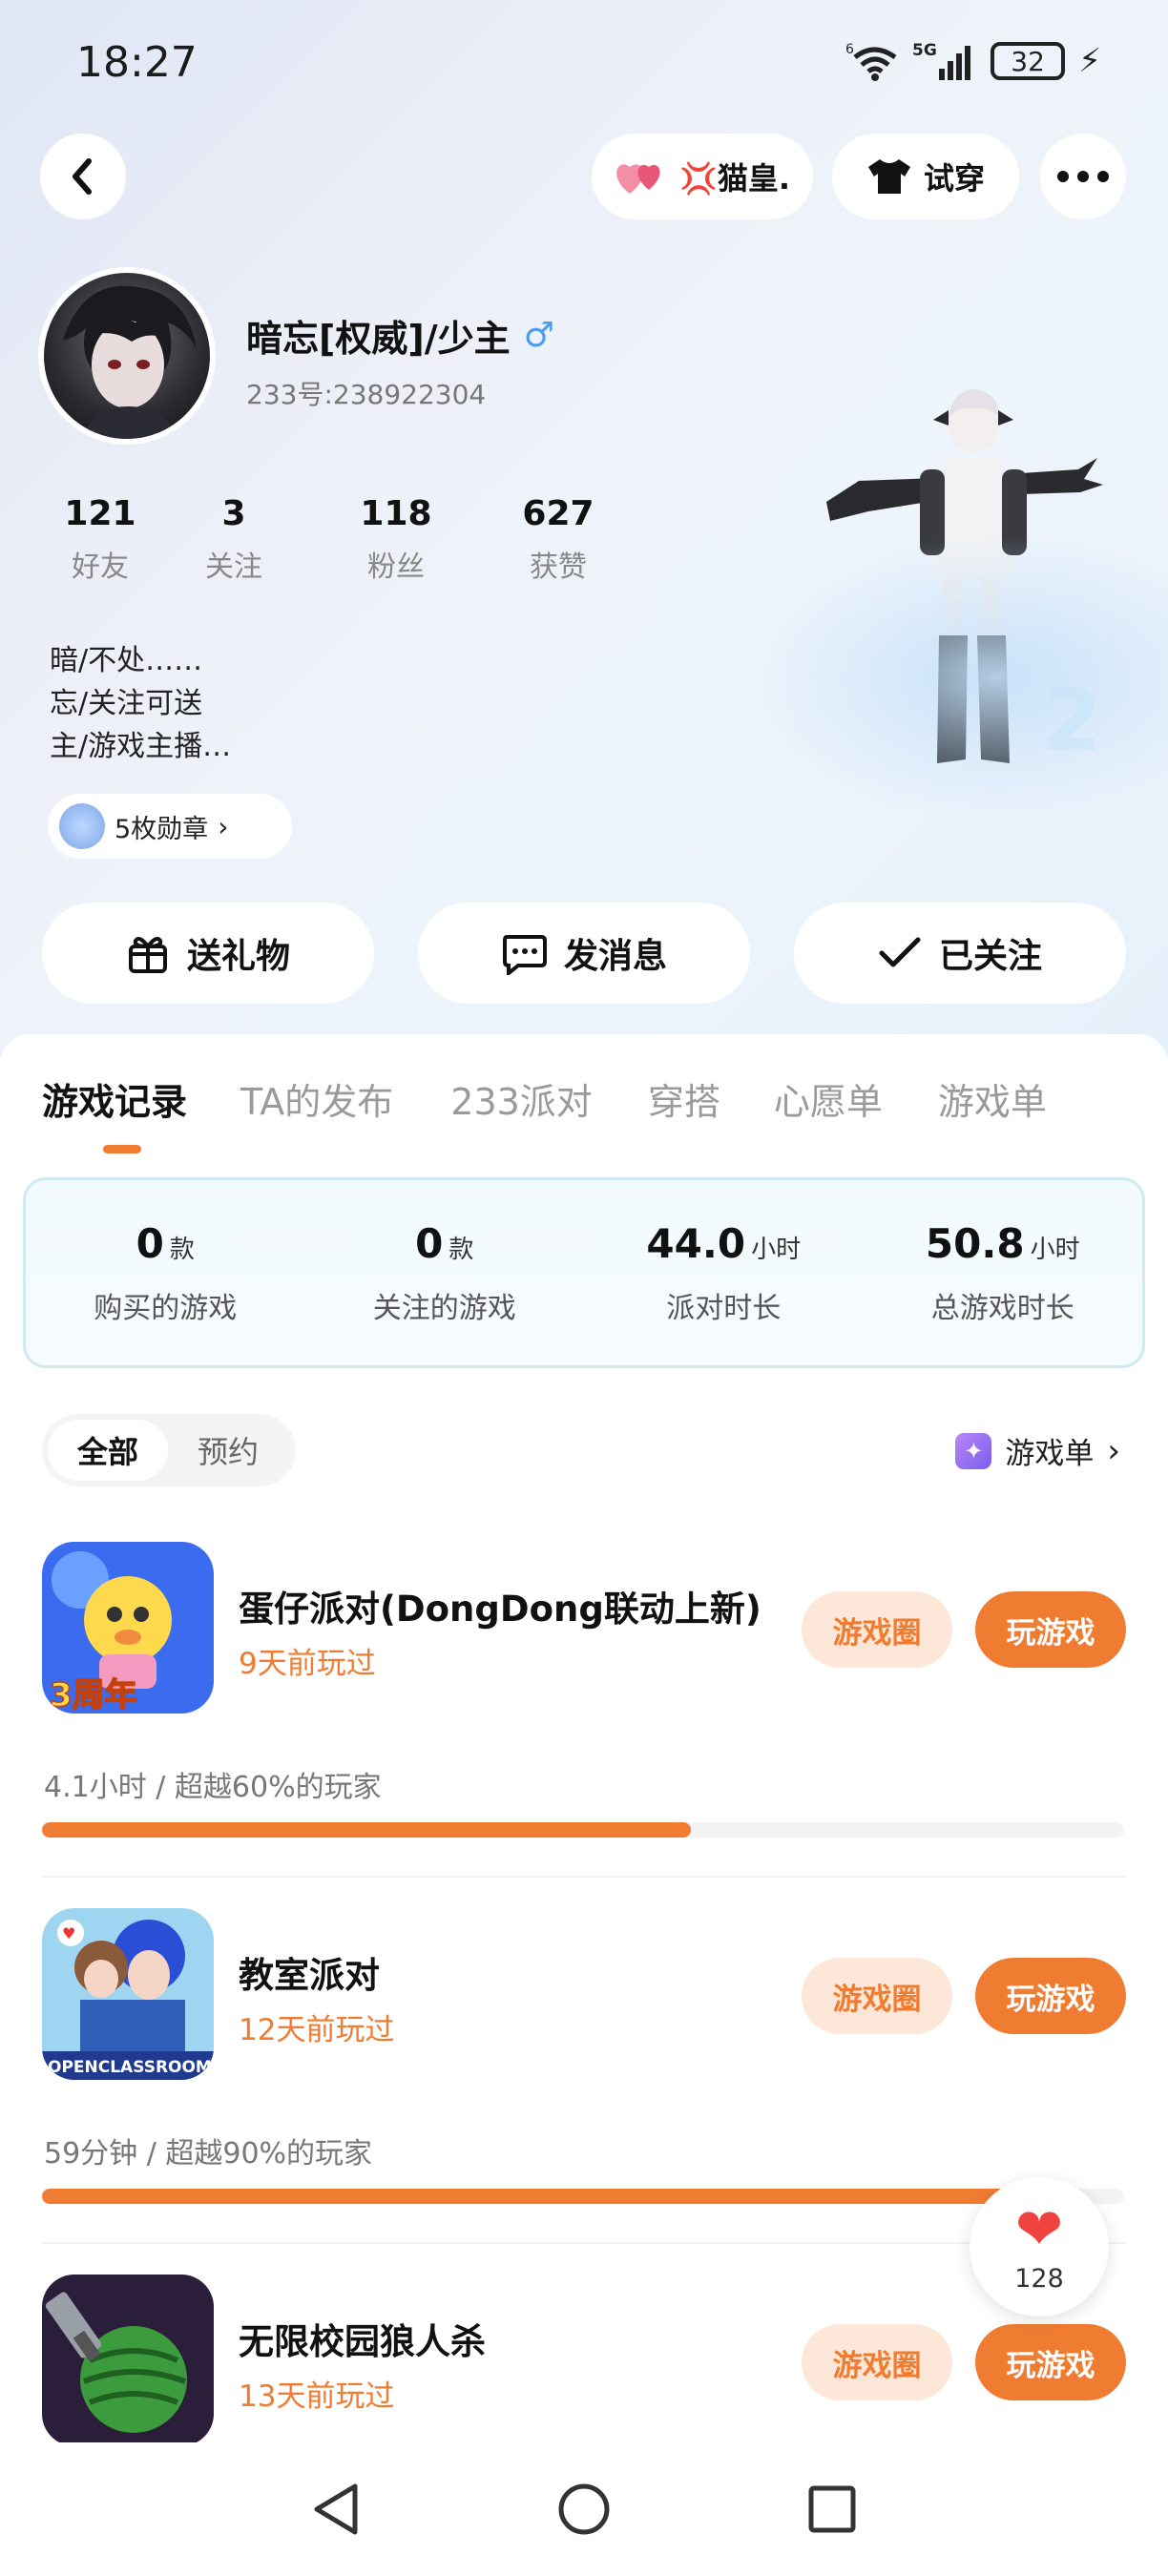 The height and width of the screenshot is (2576, 1168). What do you see at coordinates (108, 1450) in the screenshot?
I see `filter-all: 全部` at bounding box center [108, 1450].